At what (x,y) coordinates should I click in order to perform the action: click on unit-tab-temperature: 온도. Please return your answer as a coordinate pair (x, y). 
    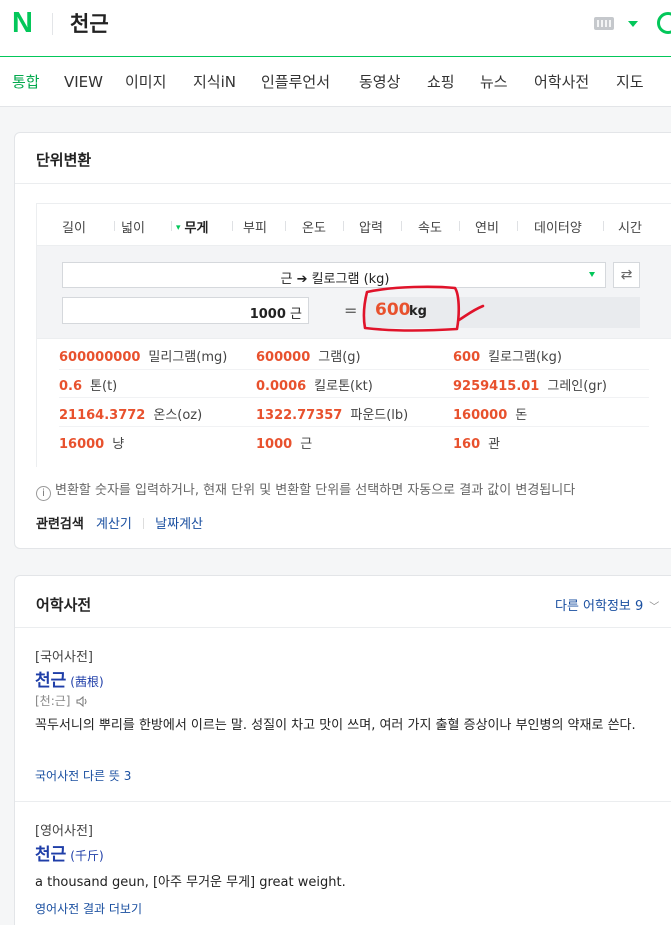
    Looking at the image, I should click on (314, 226).